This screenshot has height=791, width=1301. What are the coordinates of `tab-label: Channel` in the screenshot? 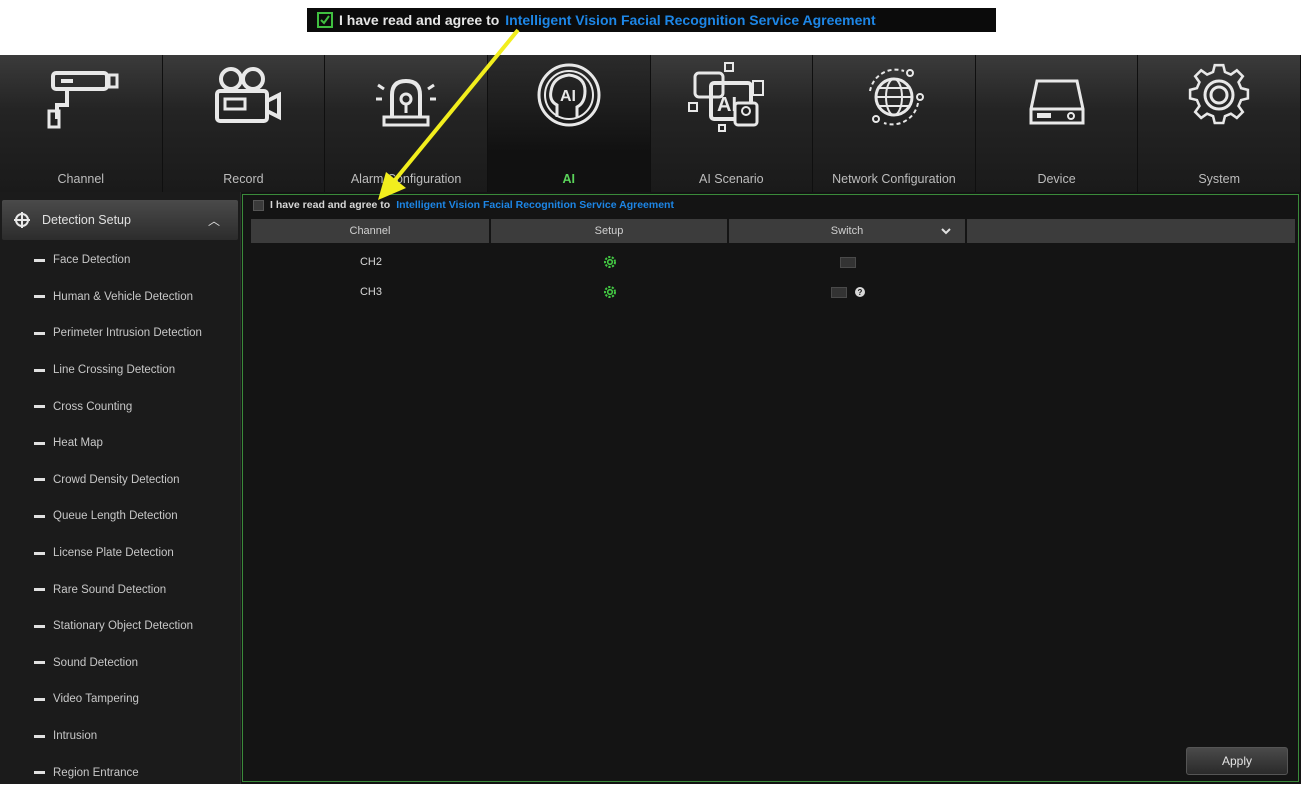 It's located at (81, 179).